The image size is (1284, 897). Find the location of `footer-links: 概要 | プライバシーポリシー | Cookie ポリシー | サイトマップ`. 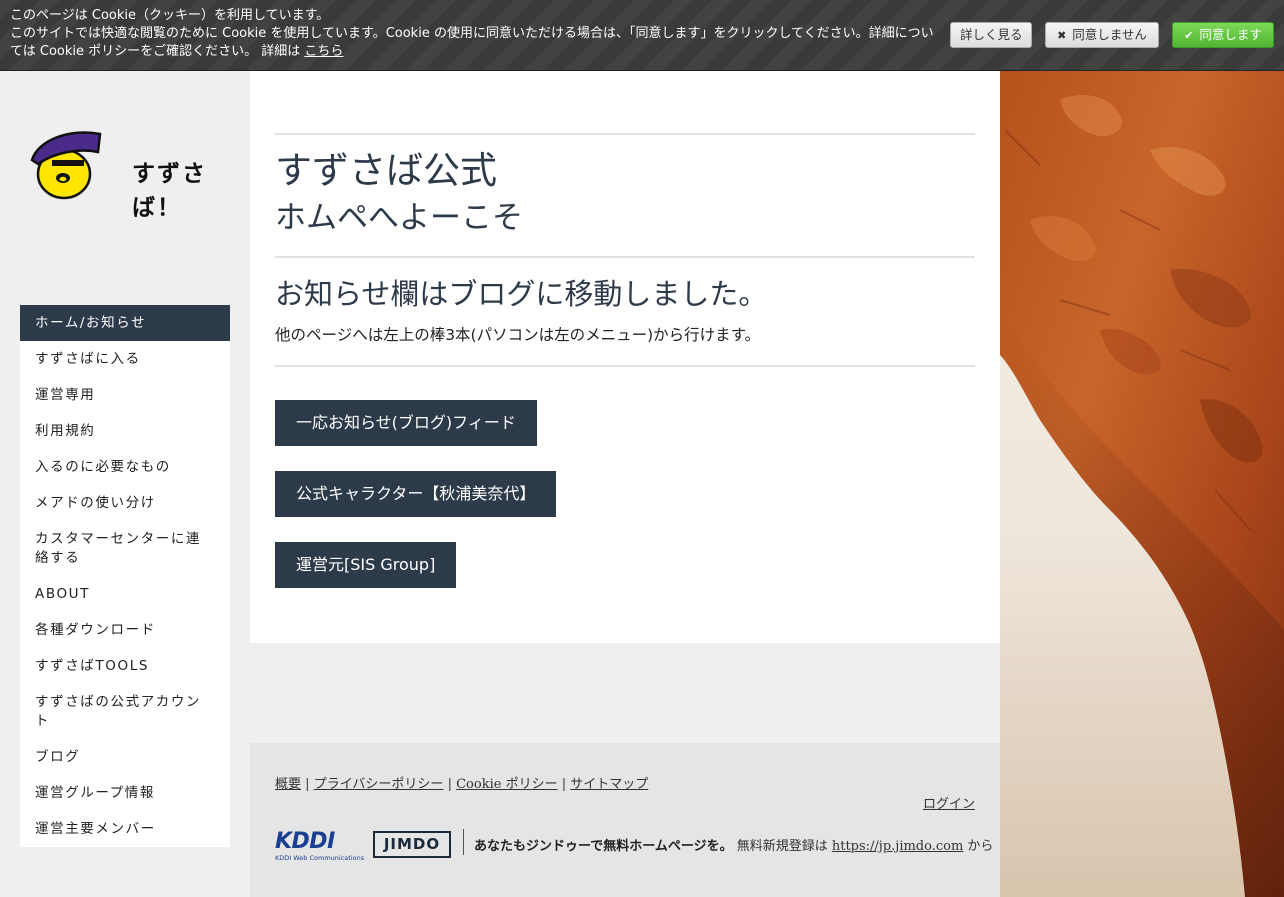

footer-links: 概要 | プライバシーポリシー | Cookie ポリシー | サイトマップ is located at coordinates (461, 782).